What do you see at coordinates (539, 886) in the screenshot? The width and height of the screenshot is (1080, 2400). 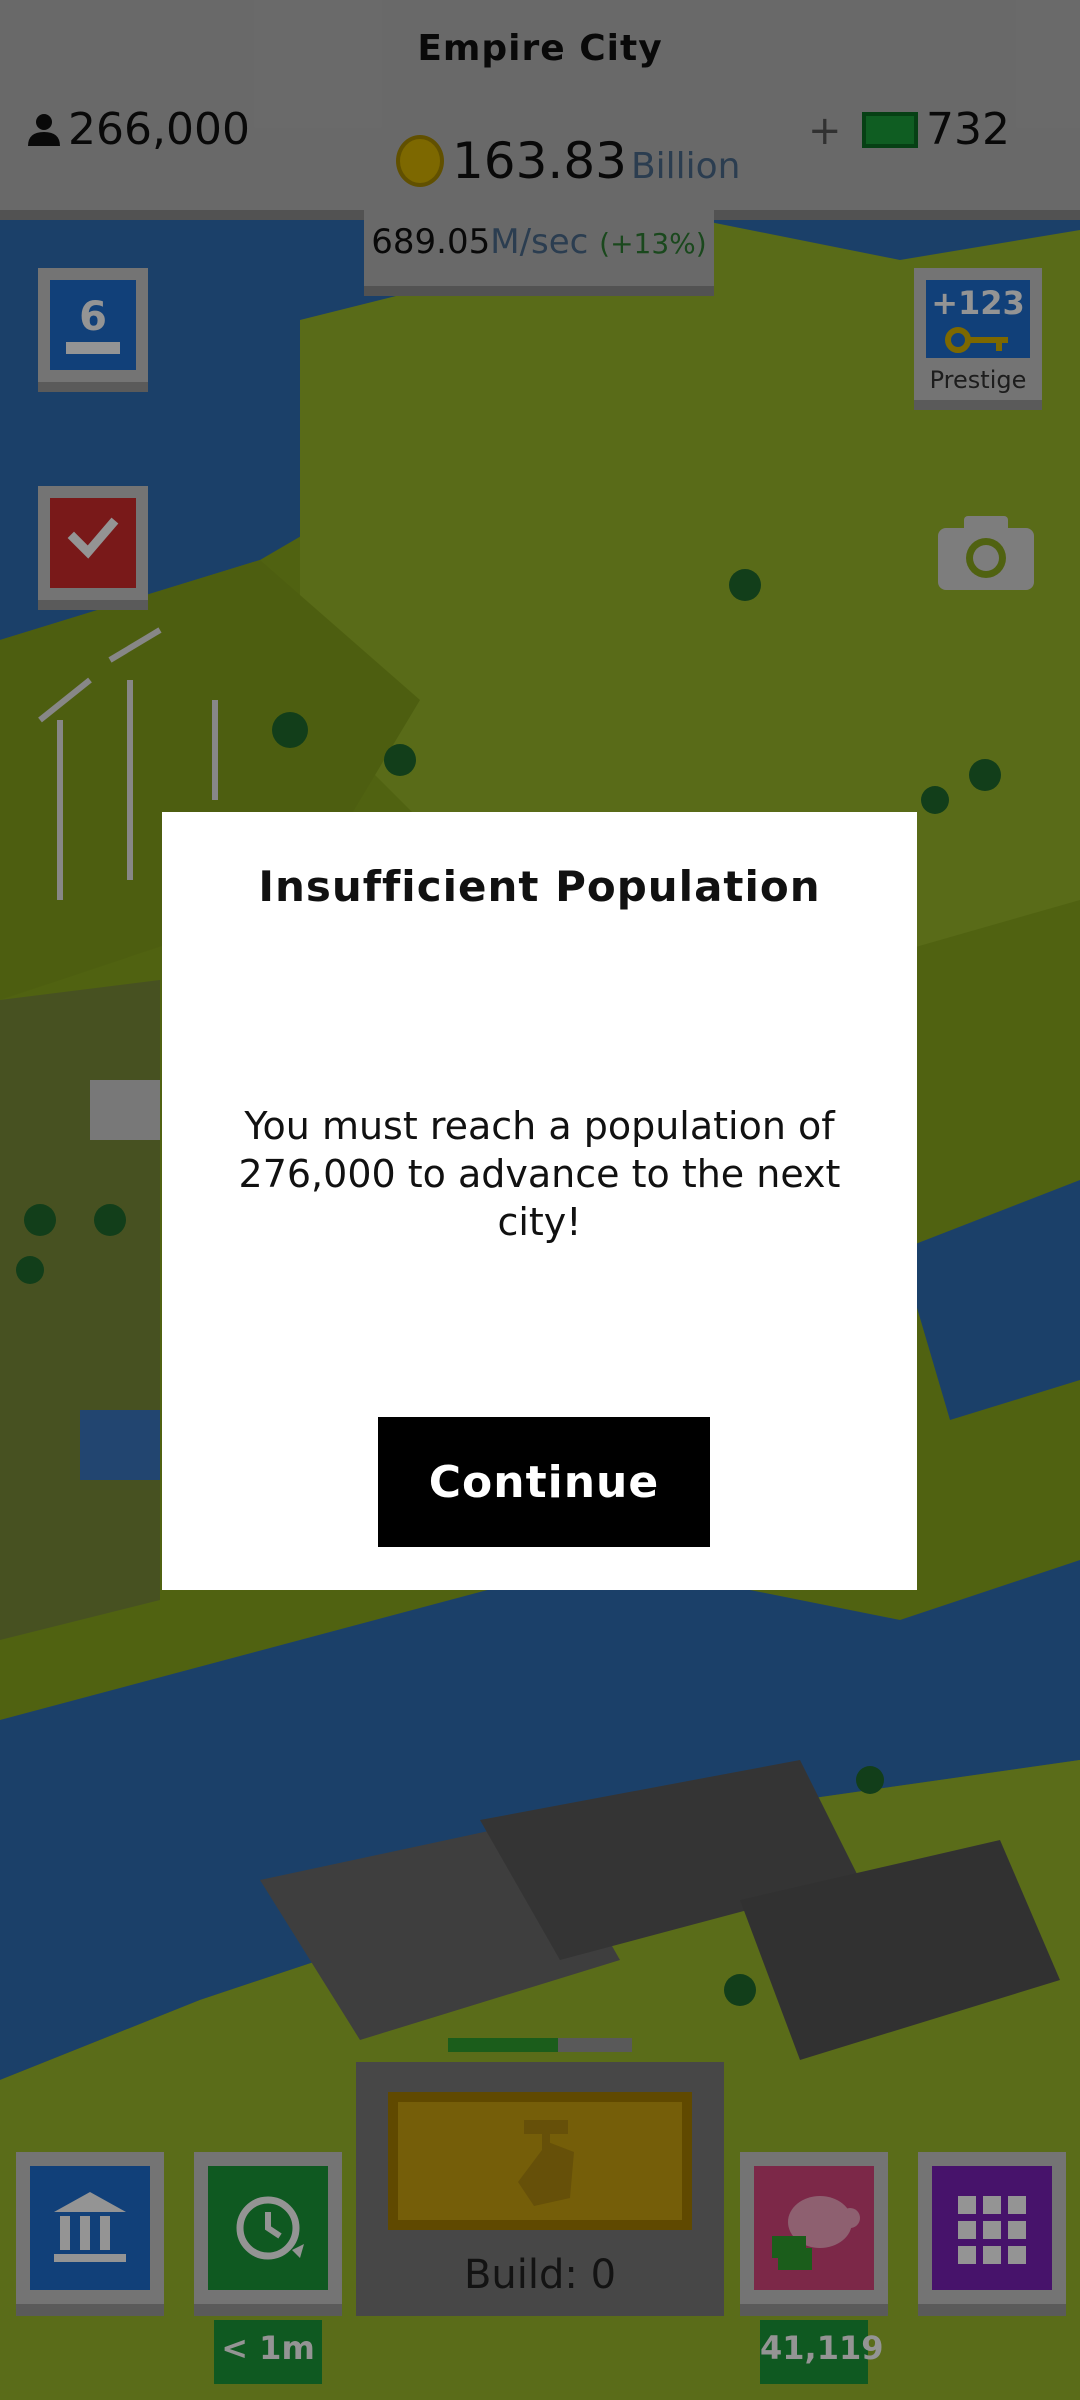 I see `dialog-title: Insufficient Population` at bounding box center [539, 886].